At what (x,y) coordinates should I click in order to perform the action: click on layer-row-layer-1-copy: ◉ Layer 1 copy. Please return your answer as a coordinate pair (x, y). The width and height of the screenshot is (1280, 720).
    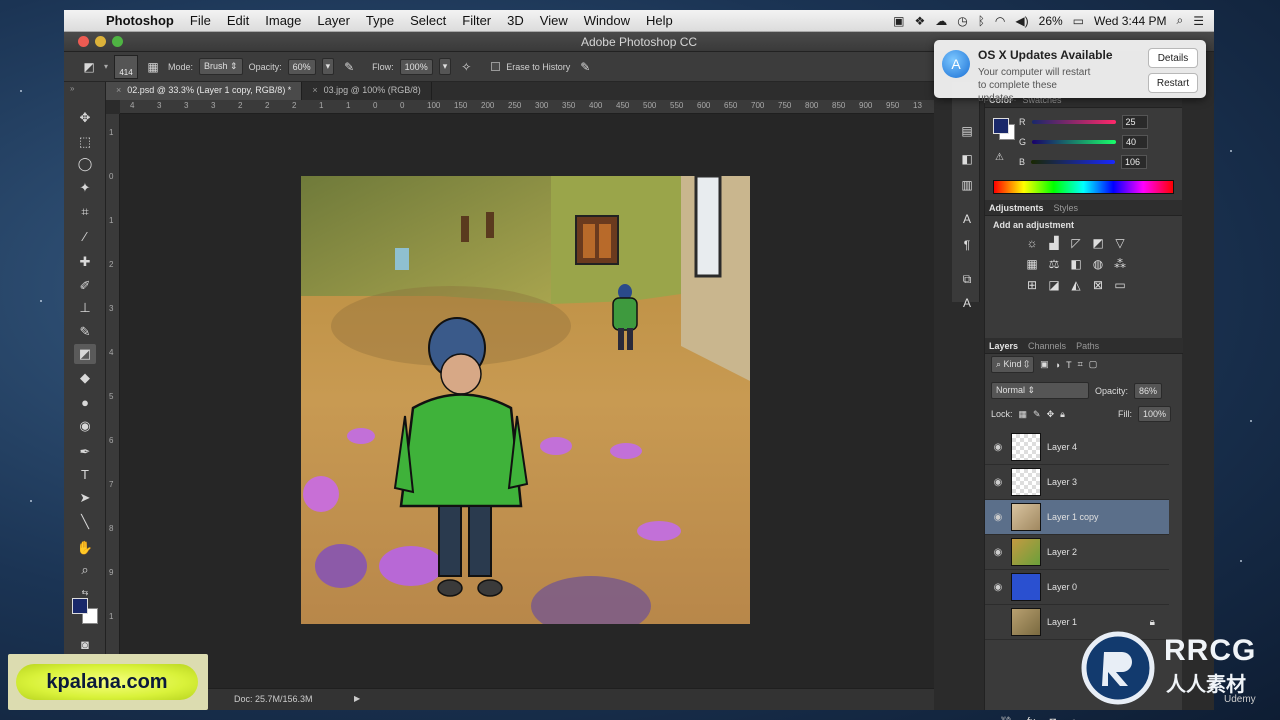
    Looking at the image, I should click on (1077, 517).